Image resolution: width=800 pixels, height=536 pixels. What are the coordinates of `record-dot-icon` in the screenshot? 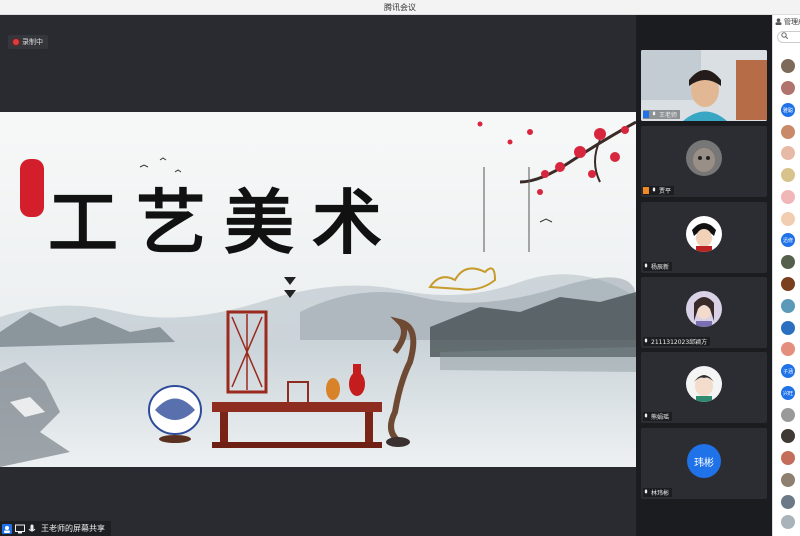 It's located at (16, 42).